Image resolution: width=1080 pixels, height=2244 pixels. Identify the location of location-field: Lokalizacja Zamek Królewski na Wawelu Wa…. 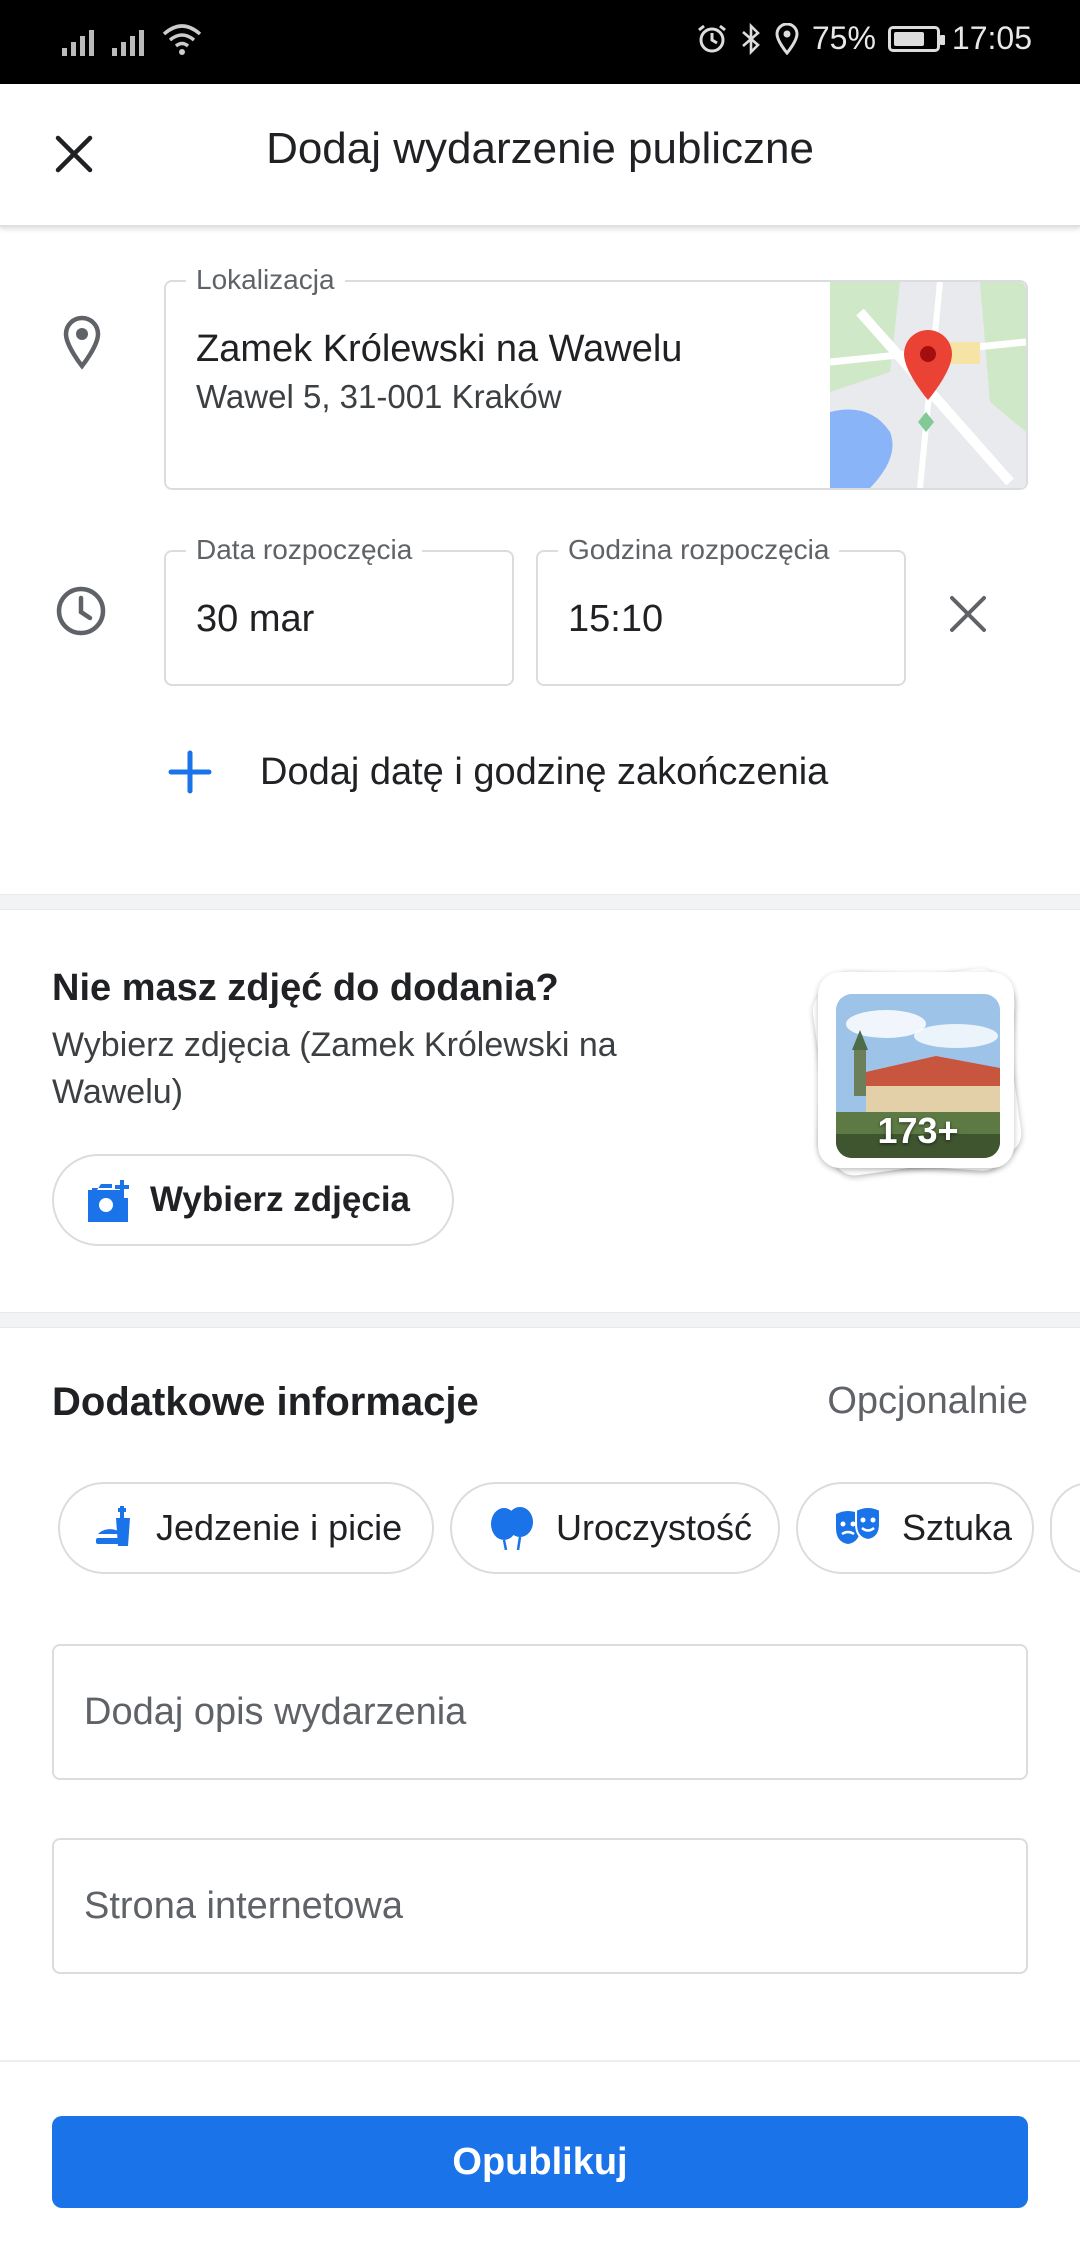
(596, 377).